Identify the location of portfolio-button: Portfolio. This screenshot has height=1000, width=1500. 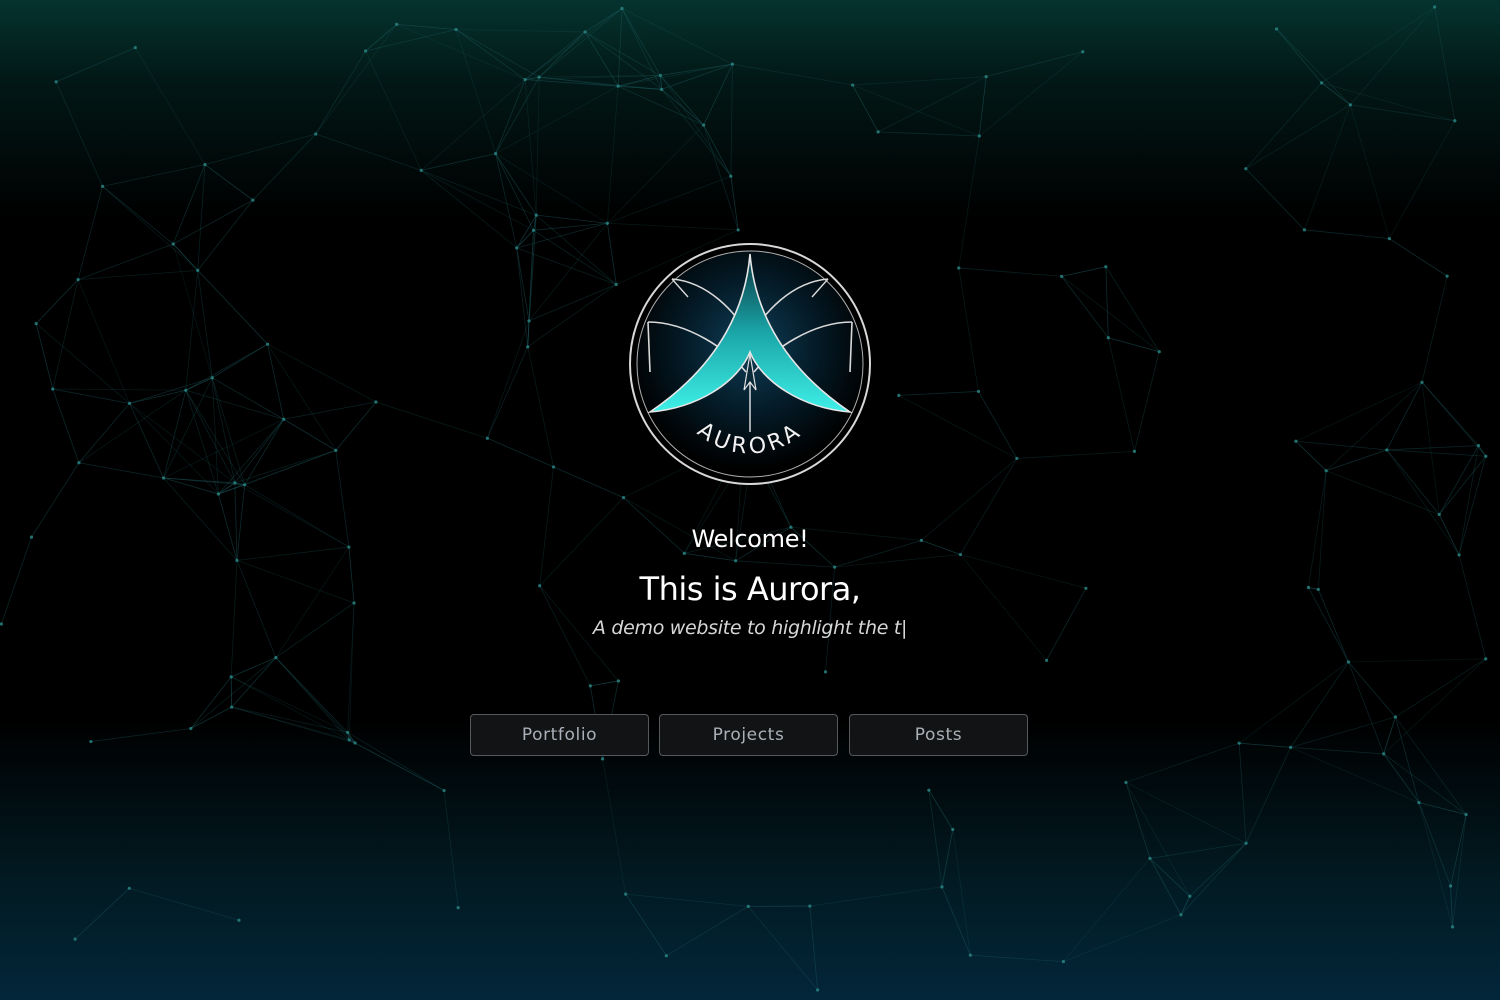
(559, 735).